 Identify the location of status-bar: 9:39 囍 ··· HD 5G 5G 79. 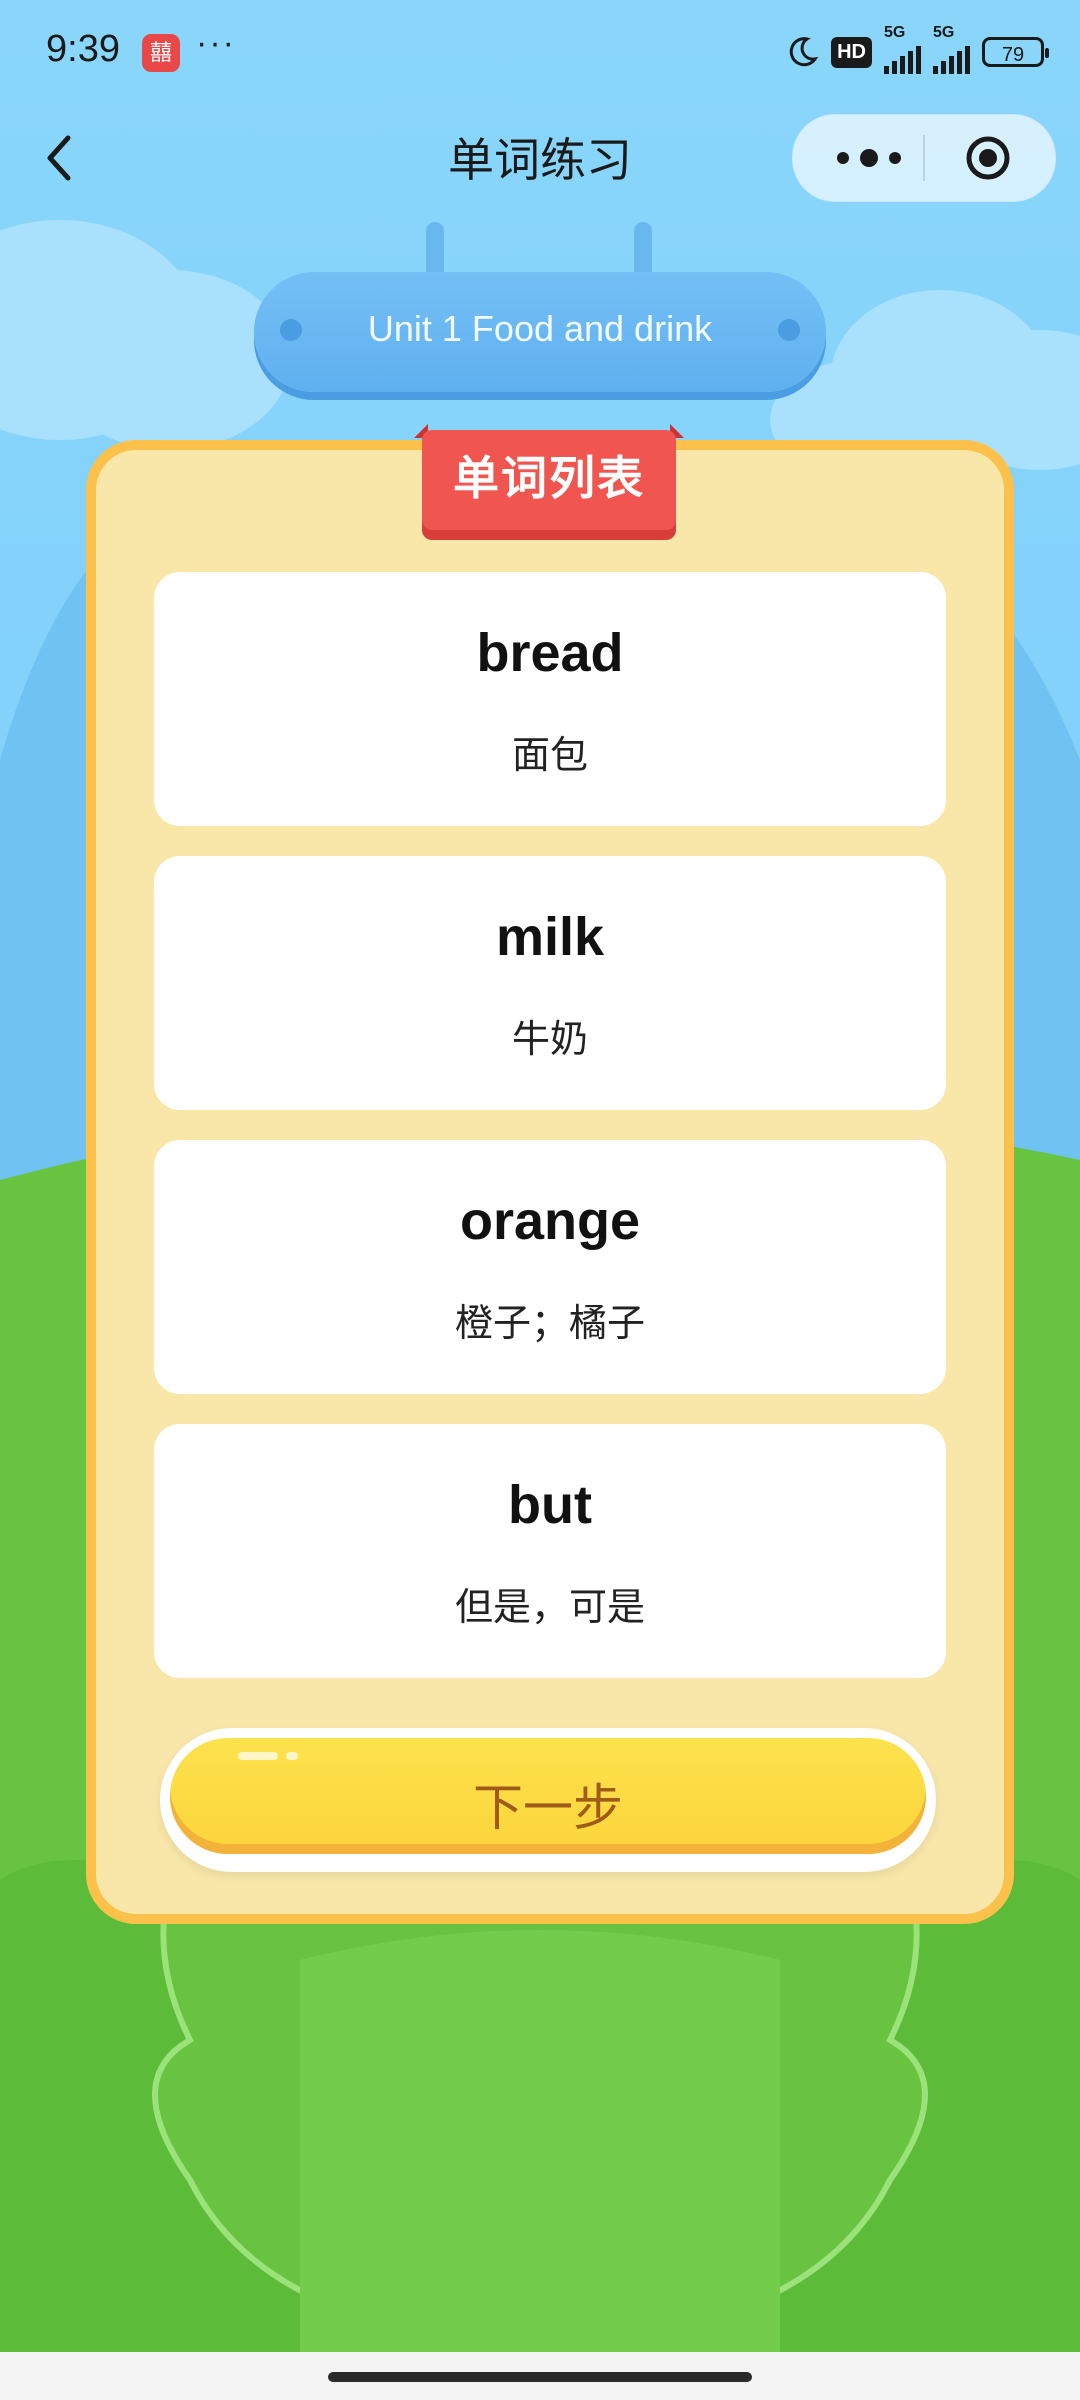
(540, 55).